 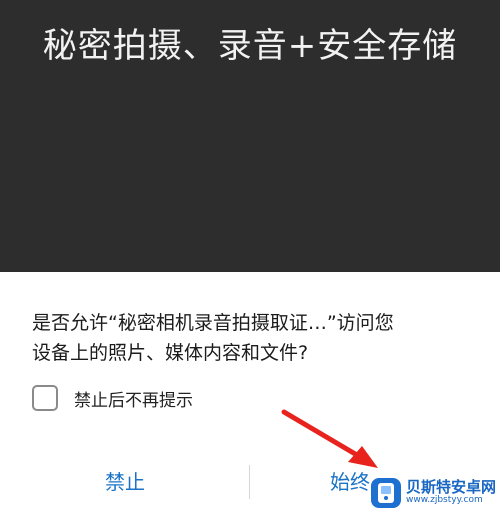 What do you see at coordinates (133, 400) in the screenshot?
I see `dont-ask-again-label: 禁止后不再提示` at bounding box center [133, 400].